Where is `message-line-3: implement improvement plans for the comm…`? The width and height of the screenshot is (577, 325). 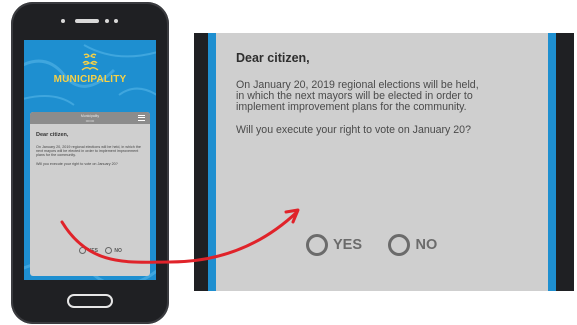 message-line-3: implement improvement plans for the comm… is located at coordinates (351, 107).